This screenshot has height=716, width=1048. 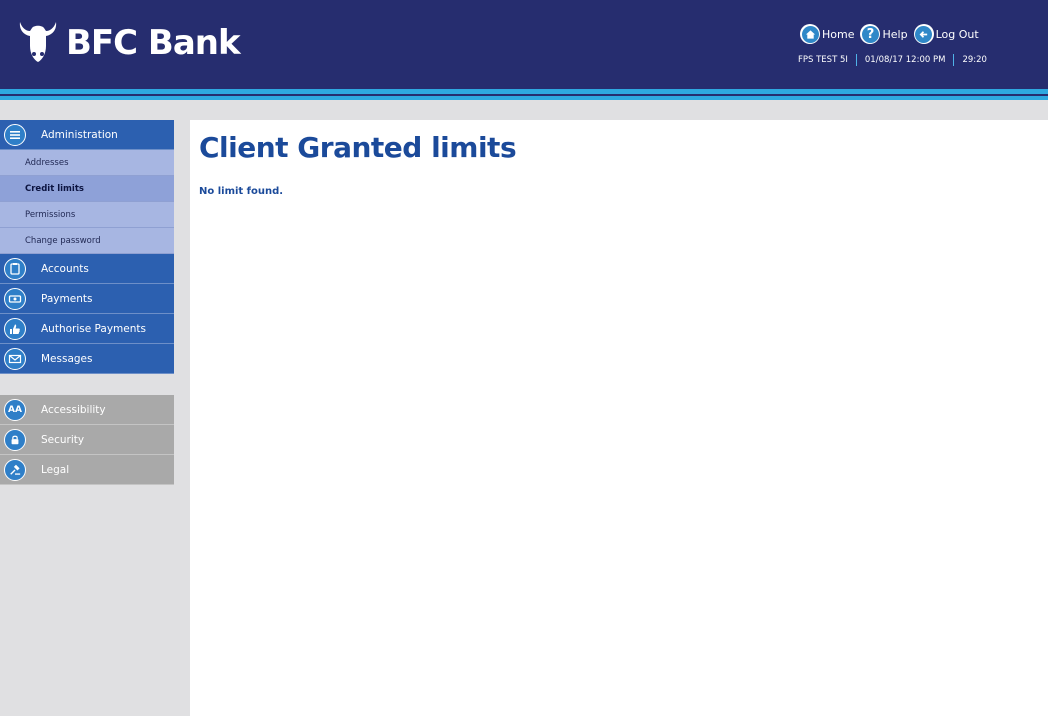 I want to click on sidebar-subitem-permissions: Permissions, so click(x=87, y=215).